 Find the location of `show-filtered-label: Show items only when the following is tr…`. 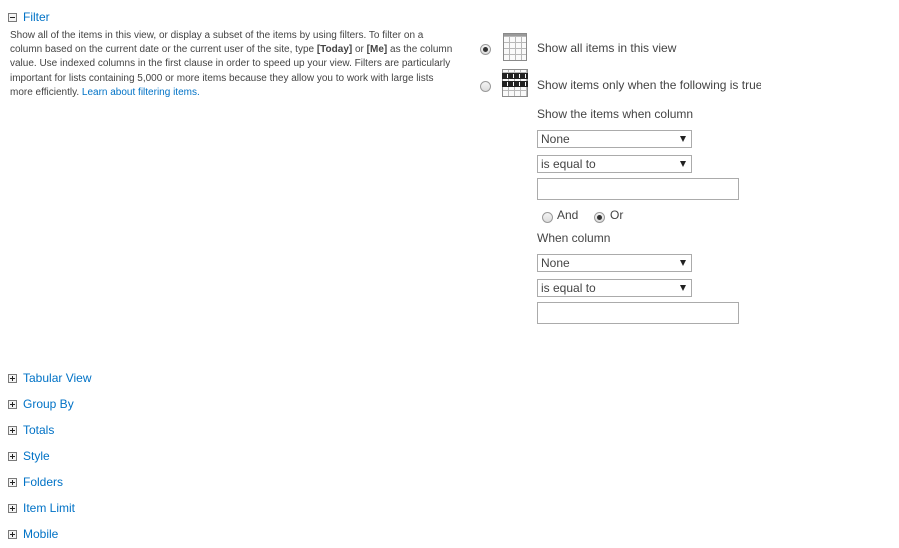

show-filtered-label: Show items only when the following is tr… is located at coordinates (649, 85).